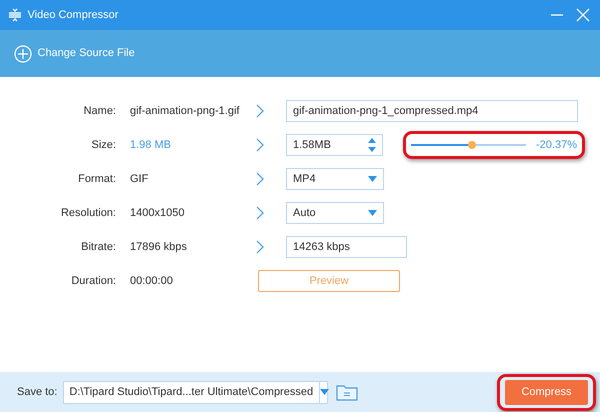 The height and width of the screenshot is (412, 600). I want to click on output-field: gif-animation-png-1_compressed.mp4, so click(432, 111).